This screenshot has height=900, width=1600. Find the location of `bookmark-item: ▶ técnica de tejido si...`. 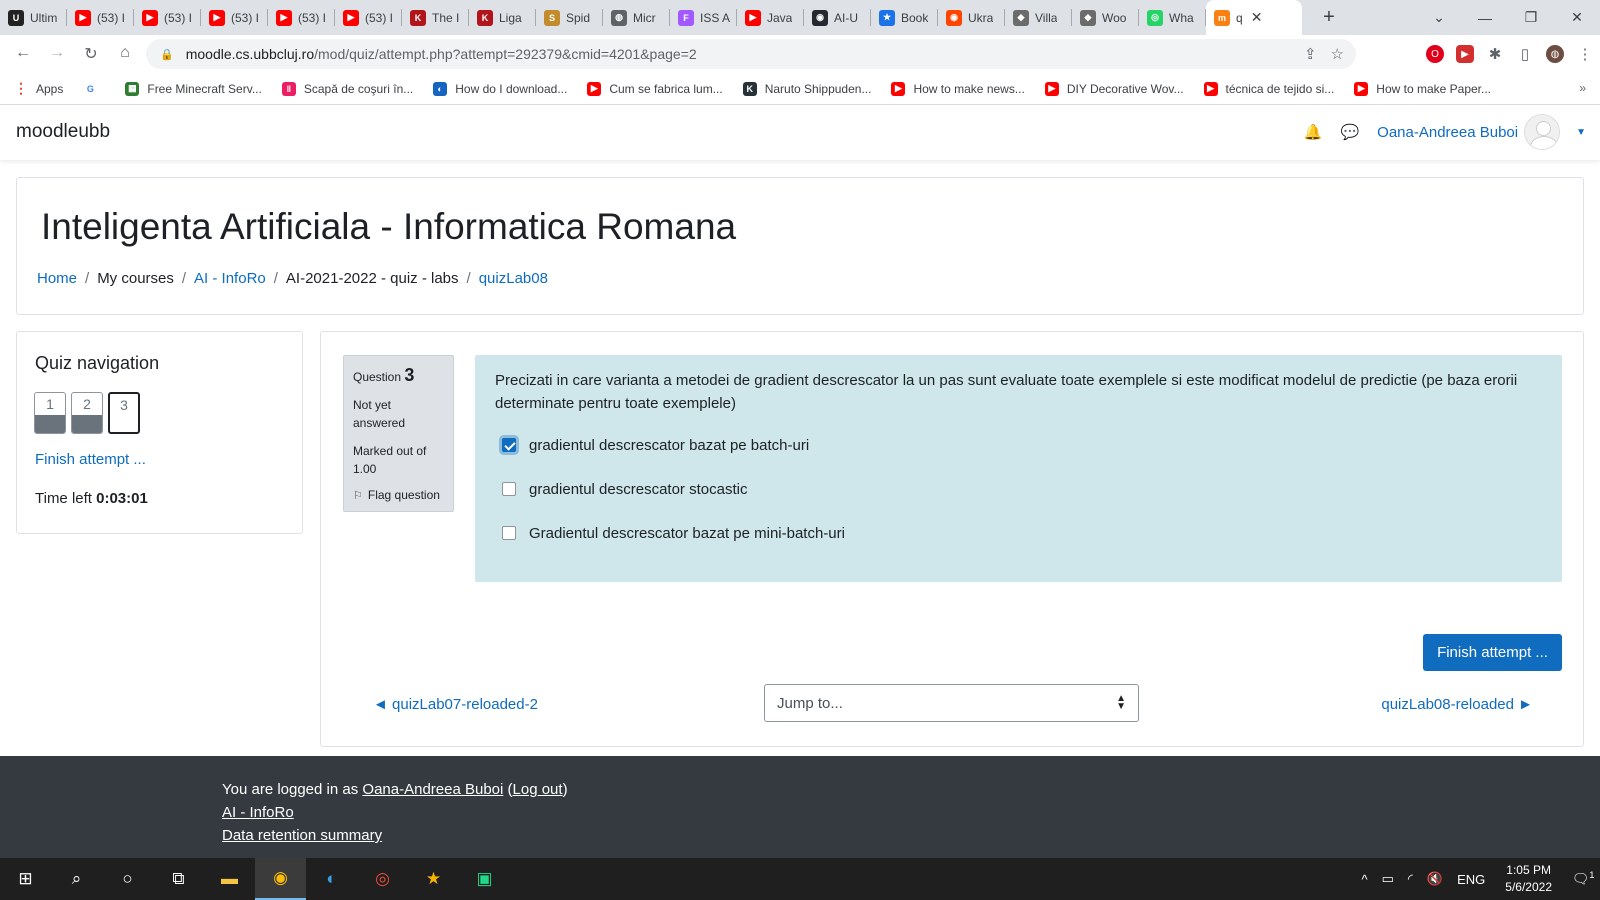

bookmark-item: ▶ técnica de tejido si... is located at coordinates (1268, 88).